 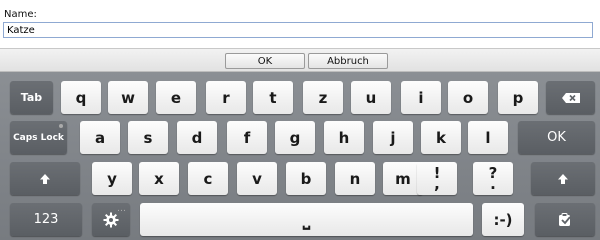 What do you see at coordinates (265, 61) in the screenshot?
I see `ok-button: OK` at bounding box center [265, 61].